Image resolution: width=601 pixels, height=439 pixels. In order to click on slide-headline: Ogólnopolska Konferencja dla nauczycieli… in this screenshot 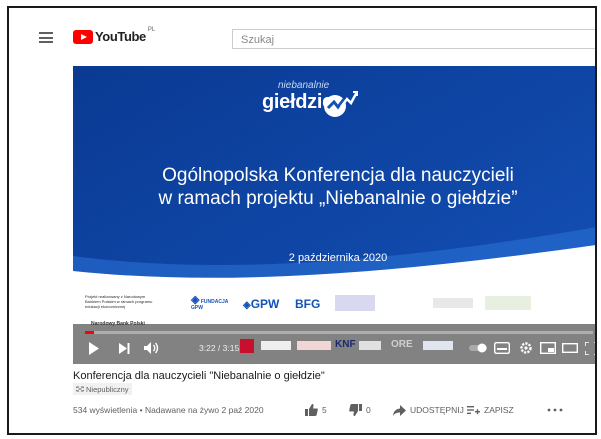, I will do `click(334, 187)`.